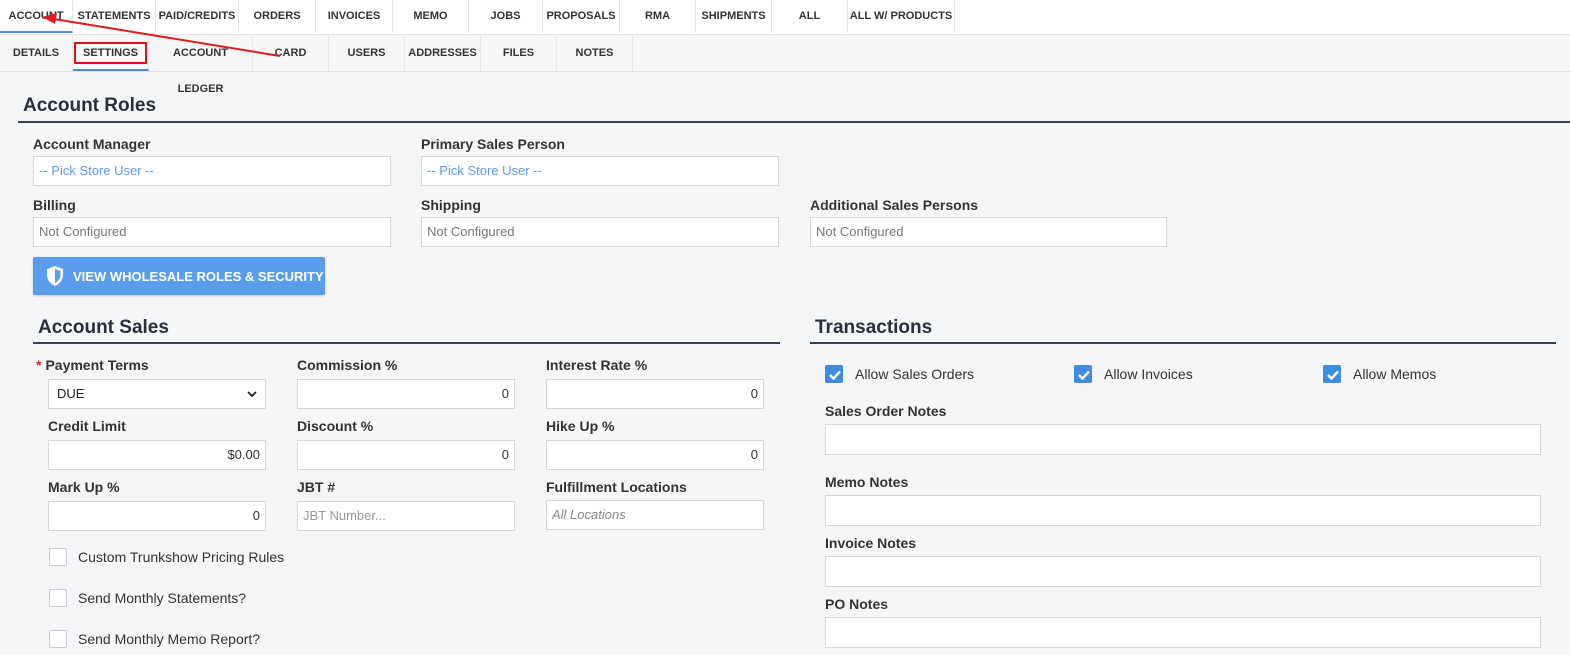 This screenshot has width=1570, height=655. I want to click on tab-shipments: SHIPMENTS, so click(734, 16).